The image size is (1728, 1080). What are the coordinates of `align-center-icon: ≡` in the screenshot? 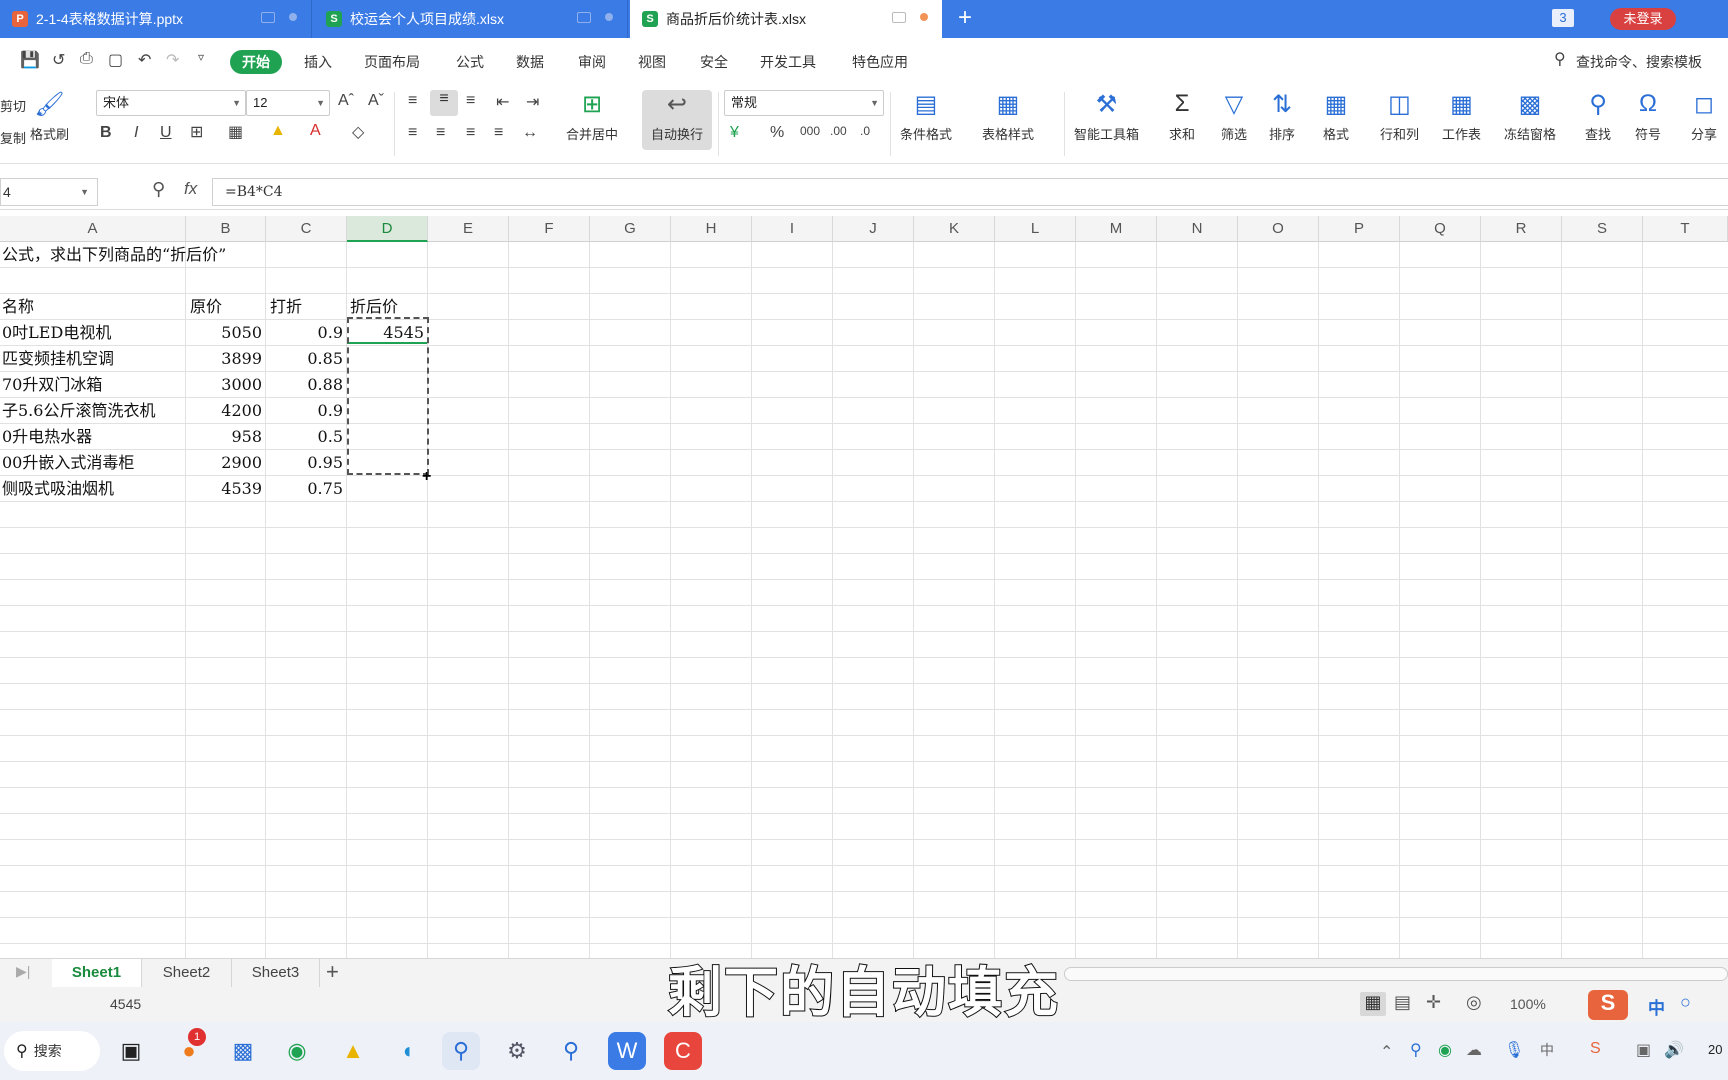 It's located at (440, 133).